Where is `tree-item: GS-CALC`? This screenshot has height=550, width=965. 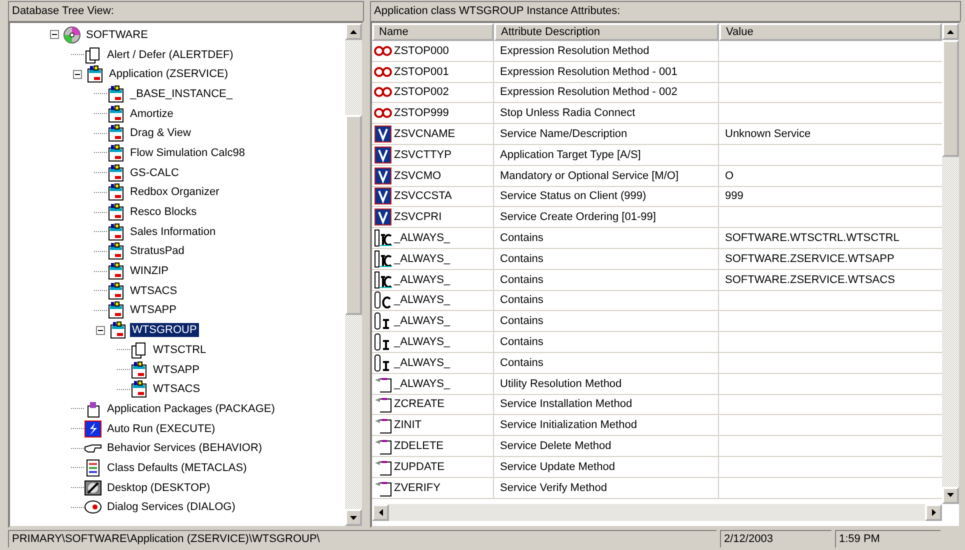
tree-item: GS-CALC is located at coordinates (154, 173).